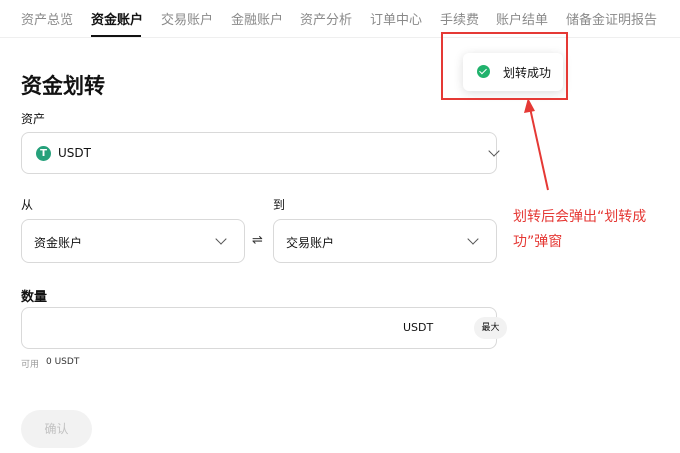 The height and width of the screenshot is (453, 680). What do you see at coordinates (580, 229) in the screenshot?
I see `annotation-note: 划转后会弹出“划转成功”弹窗` at bounding box center [580, 229].